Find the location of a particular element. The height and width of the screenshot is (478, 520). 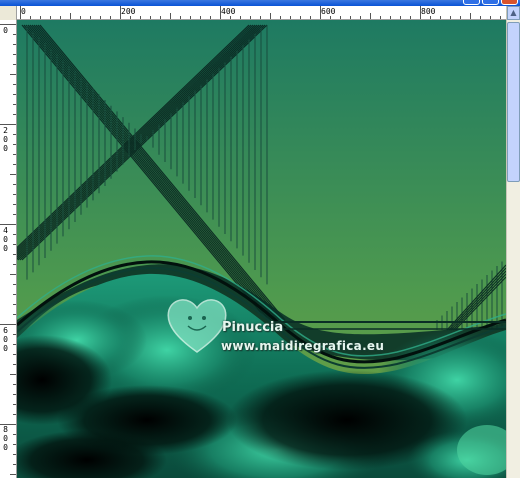

ruler-corner is located at coordinates (8, 13).